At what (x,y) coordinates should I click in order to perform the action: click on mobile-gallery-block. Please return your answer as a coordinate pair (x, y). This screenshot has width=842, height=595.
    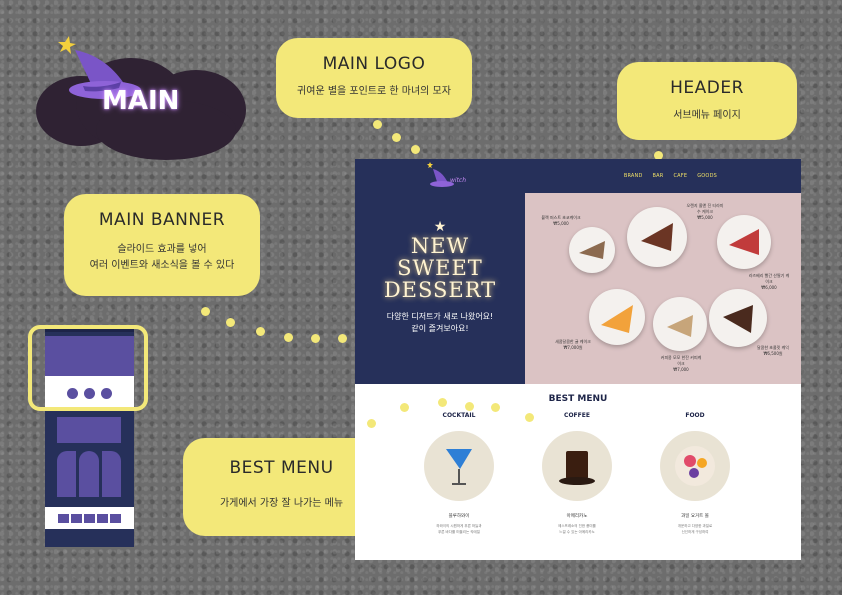
    Looking at the image, I should click on (89, 474).